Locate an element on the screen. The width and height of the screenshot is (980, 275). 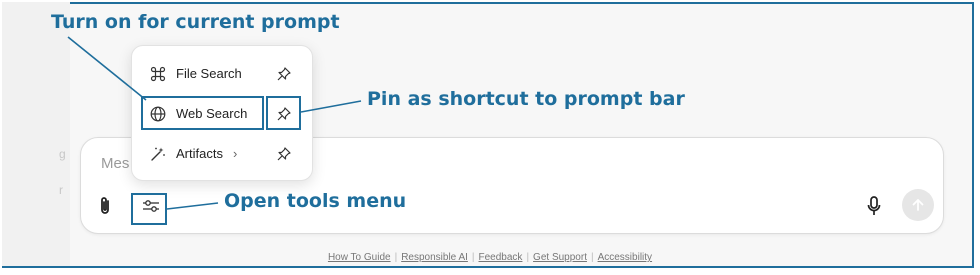
sidebar-edge-mark: r is located at coordinates (61, 190).